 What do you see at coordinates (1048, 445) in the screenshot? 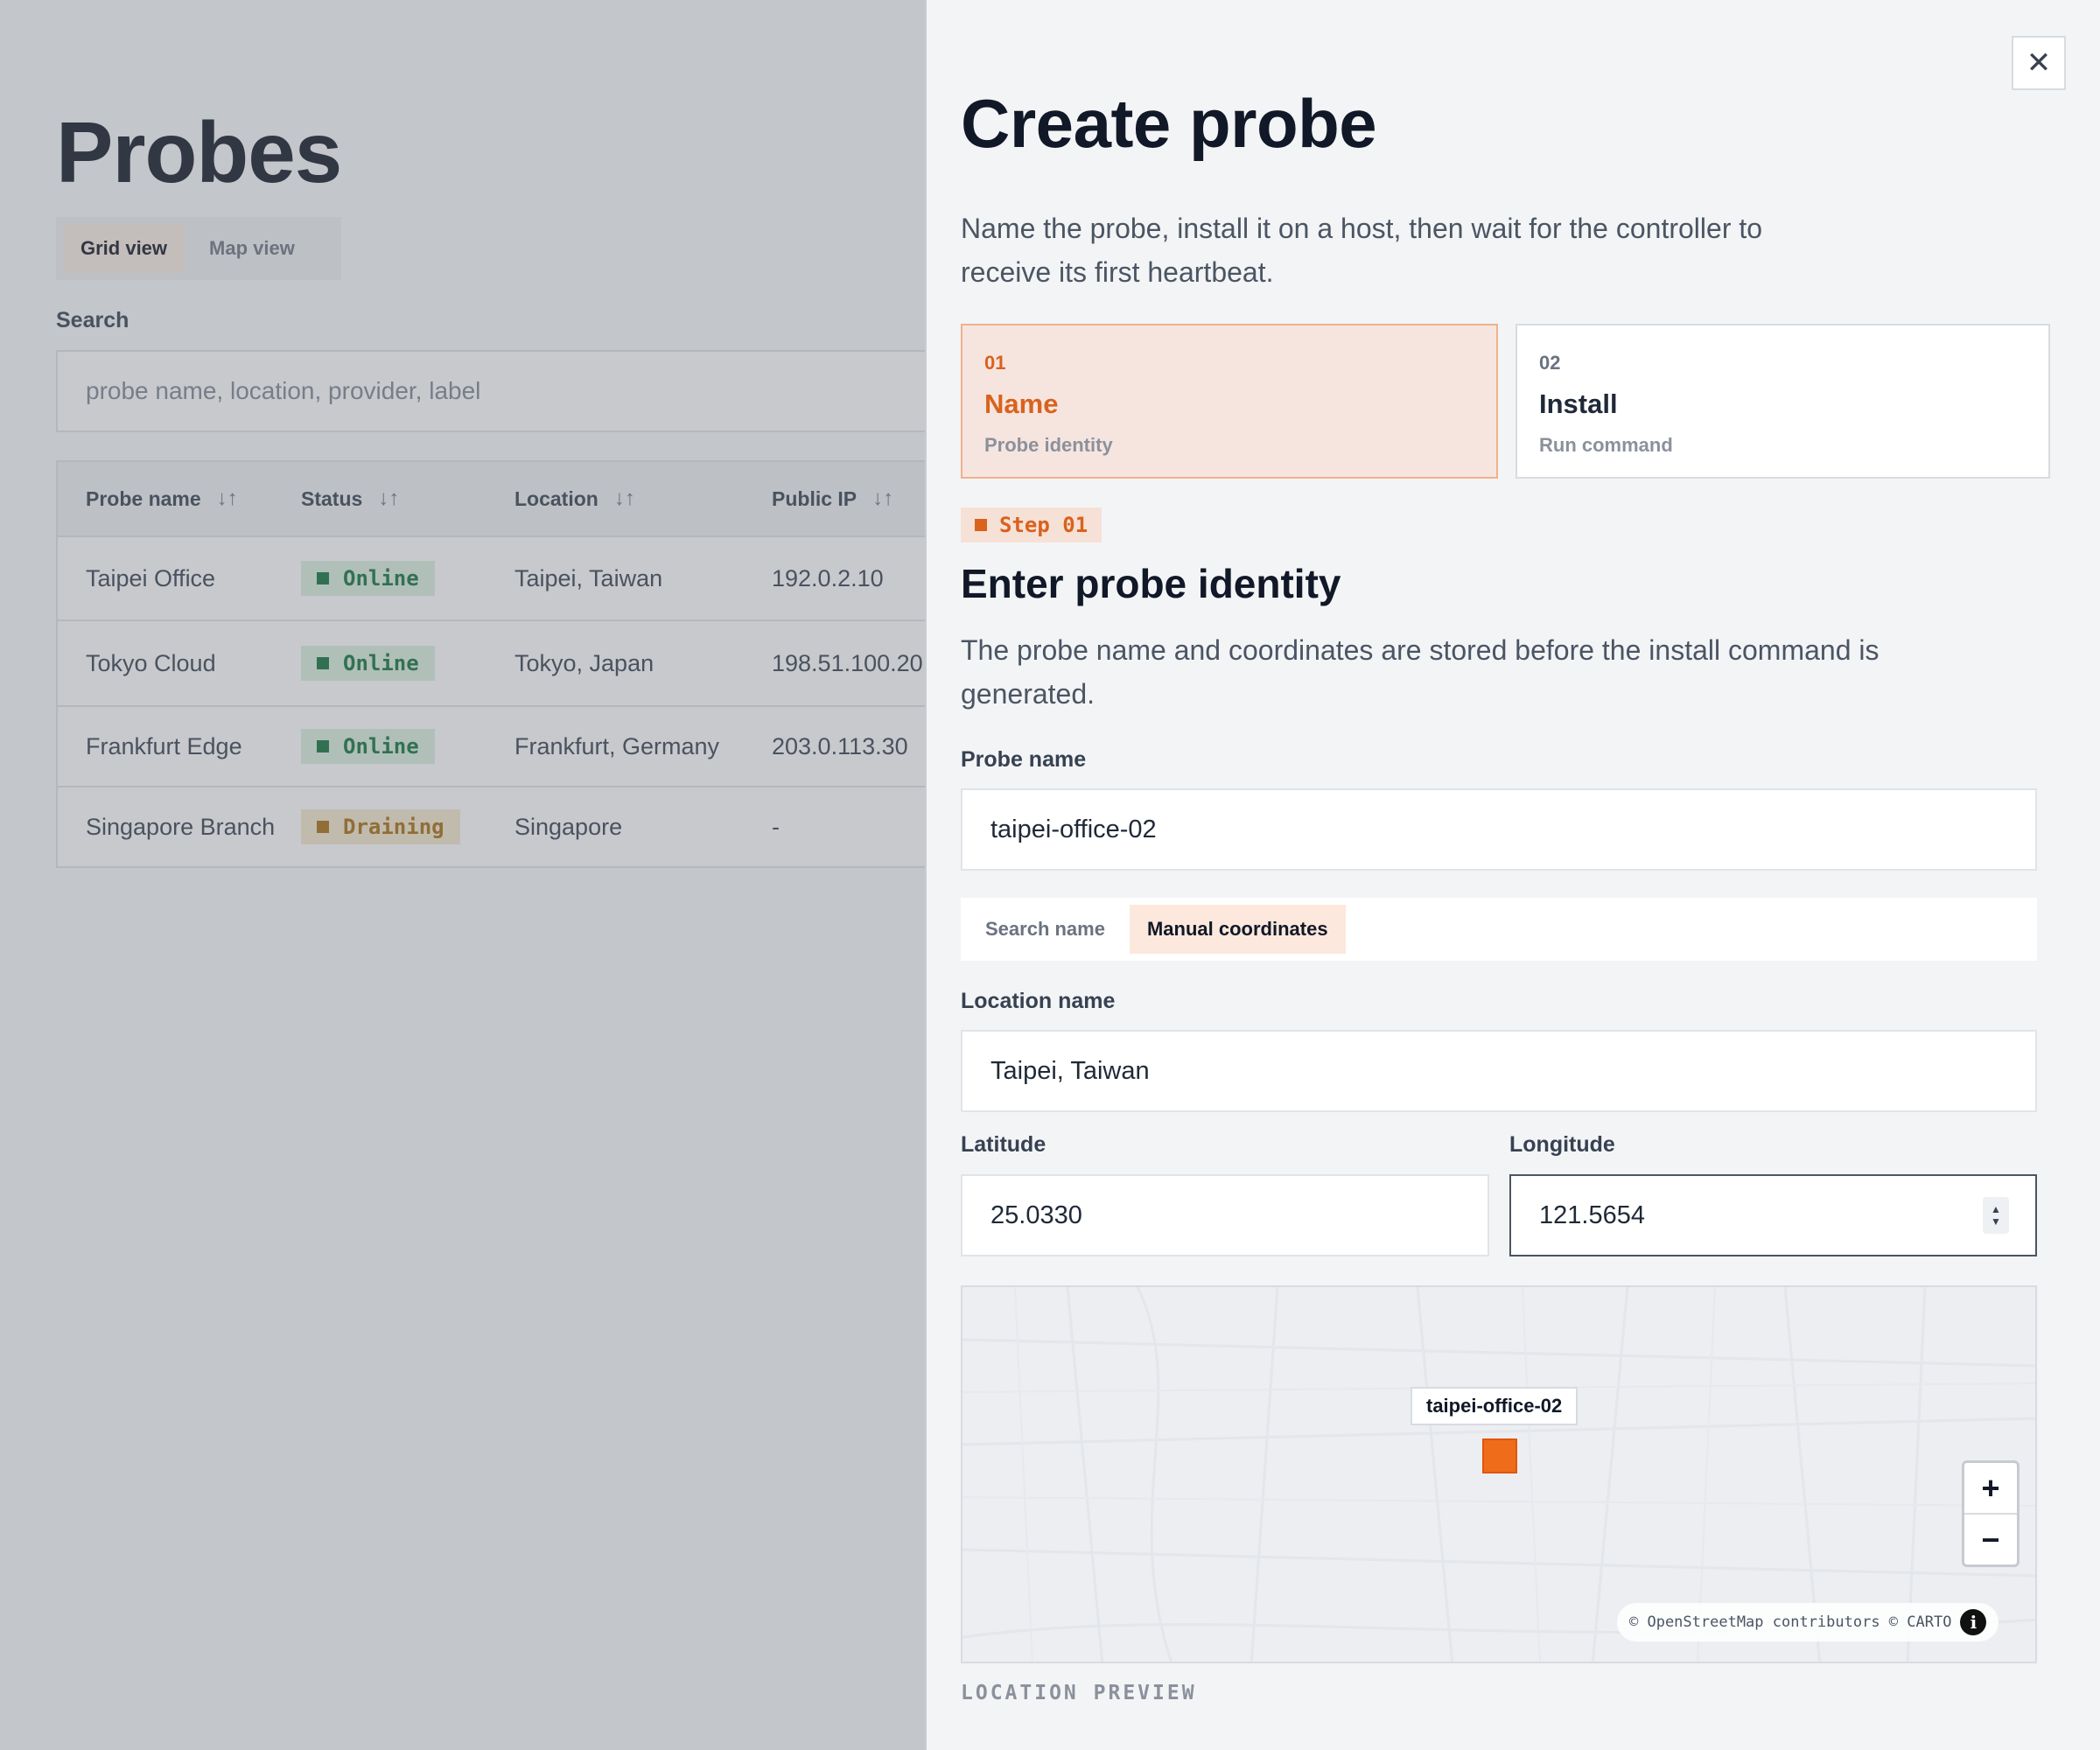
I see `step-subtitle: Probe identity` at bounding box center [1048, 445].